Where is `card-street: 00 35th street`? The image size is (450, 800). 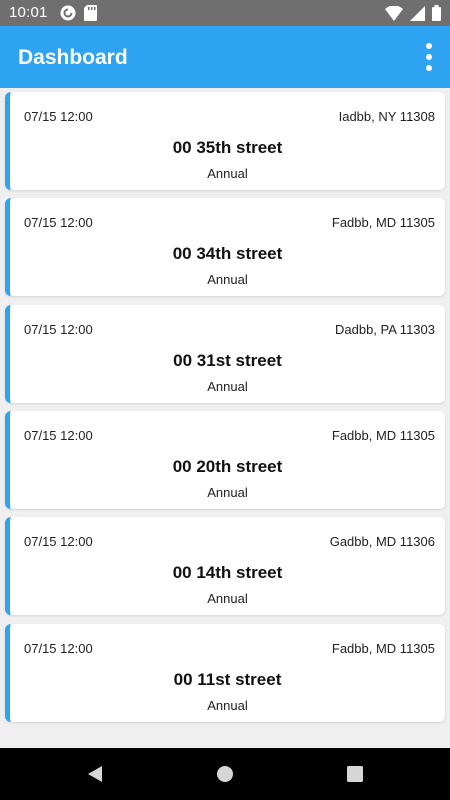 card-street: 00 35th street is located at coordinates (227, 147).